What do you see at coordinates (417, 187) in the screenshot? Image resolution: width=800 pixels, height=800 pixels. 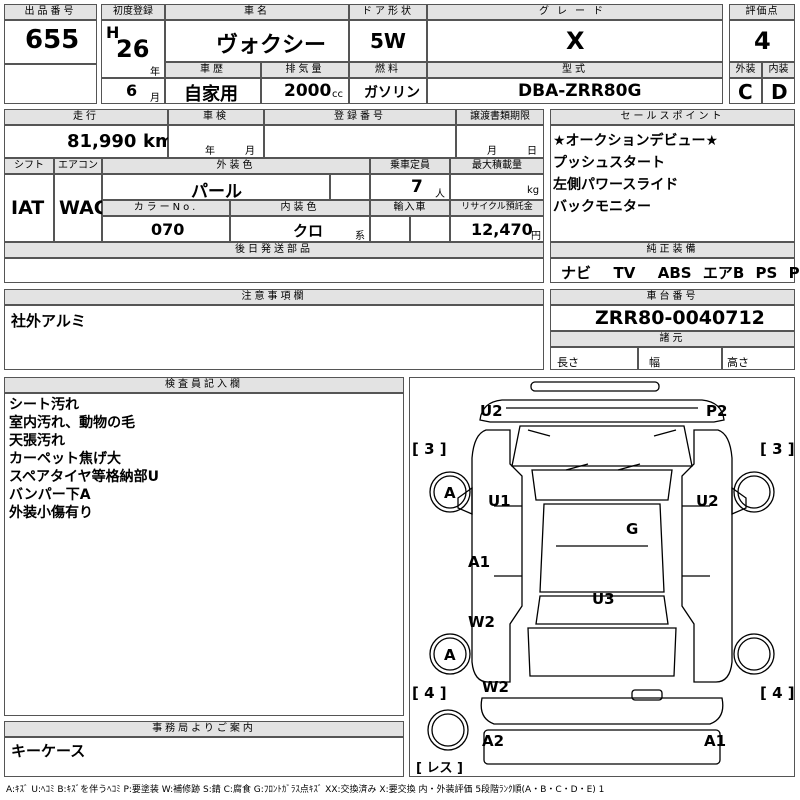 I see `capacity-value: 7` at bounding box center [417, 187].